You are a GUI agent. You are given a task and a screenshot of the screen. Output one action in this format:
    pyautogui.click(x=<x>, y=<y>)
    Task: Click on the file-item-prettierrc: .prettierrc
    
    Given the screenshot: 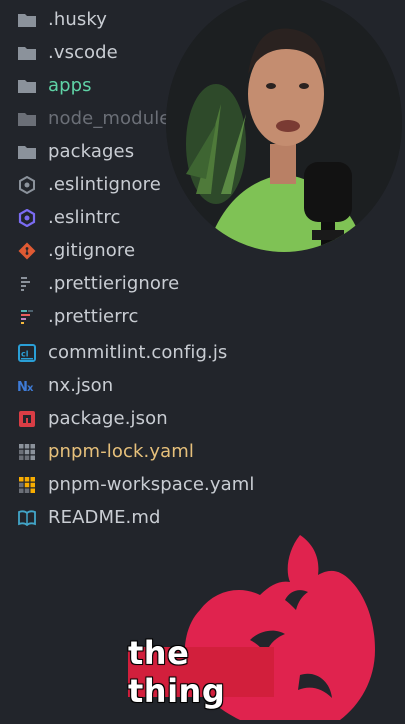 What is the action you would take?
    pyautogui.click(x=202, y=316)
    